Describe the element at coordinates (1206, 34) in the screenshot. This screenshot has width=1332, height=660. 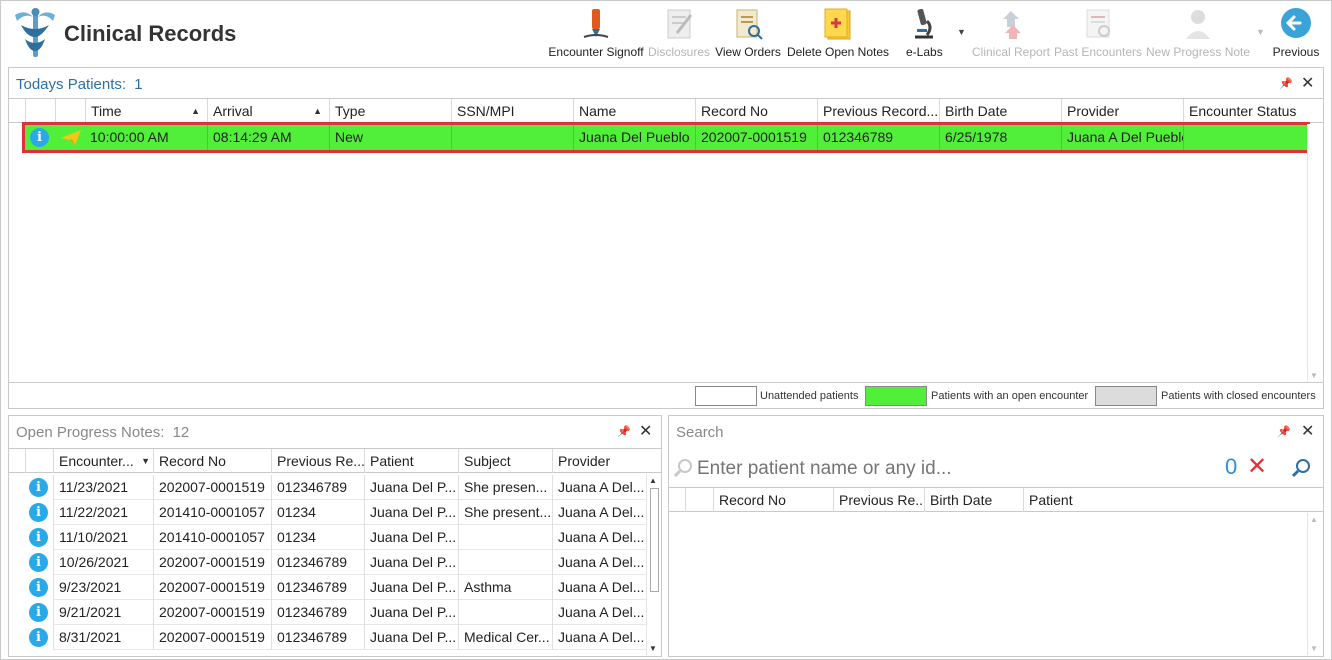
I see `new-progress-note-button: New Progress Note ▼` at that location.